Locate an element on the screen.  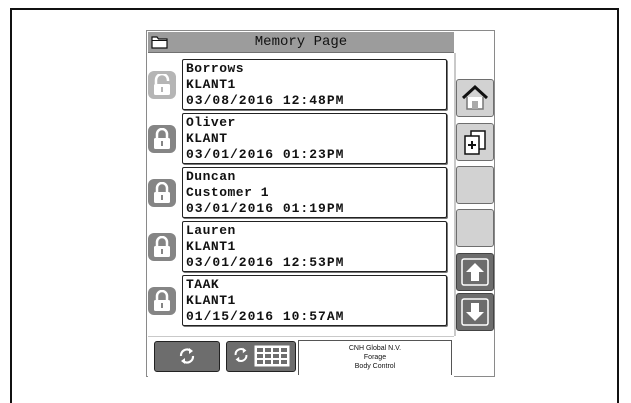
list-item: TAAK KLANT1 01/15/2016 10:57AM is located at coordinates (301, 301).